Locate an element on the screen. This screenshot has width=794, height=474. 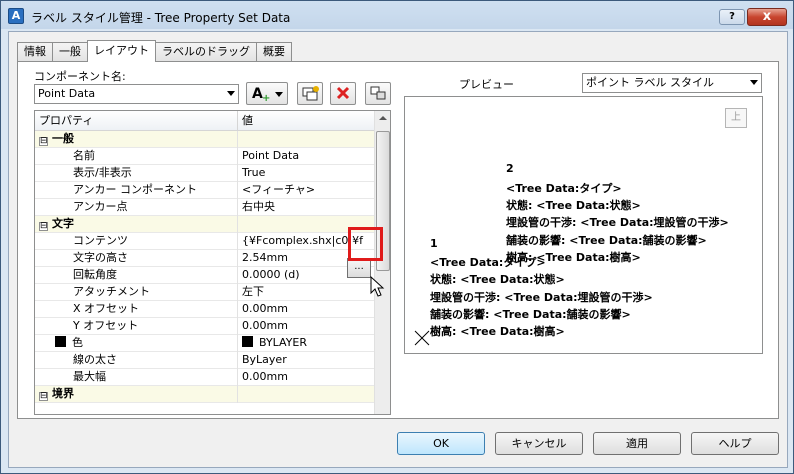
property-name-cell: 線の太さ is located at coordinates (136, 360).